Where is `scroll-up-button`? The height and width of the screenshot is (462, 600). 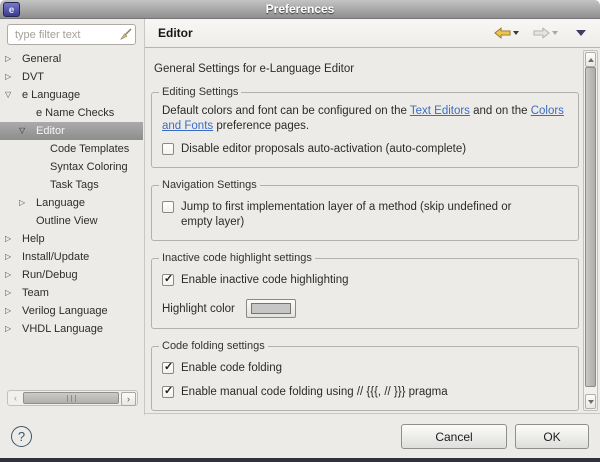 scroll-up-button is located at coordinates (590, 59).